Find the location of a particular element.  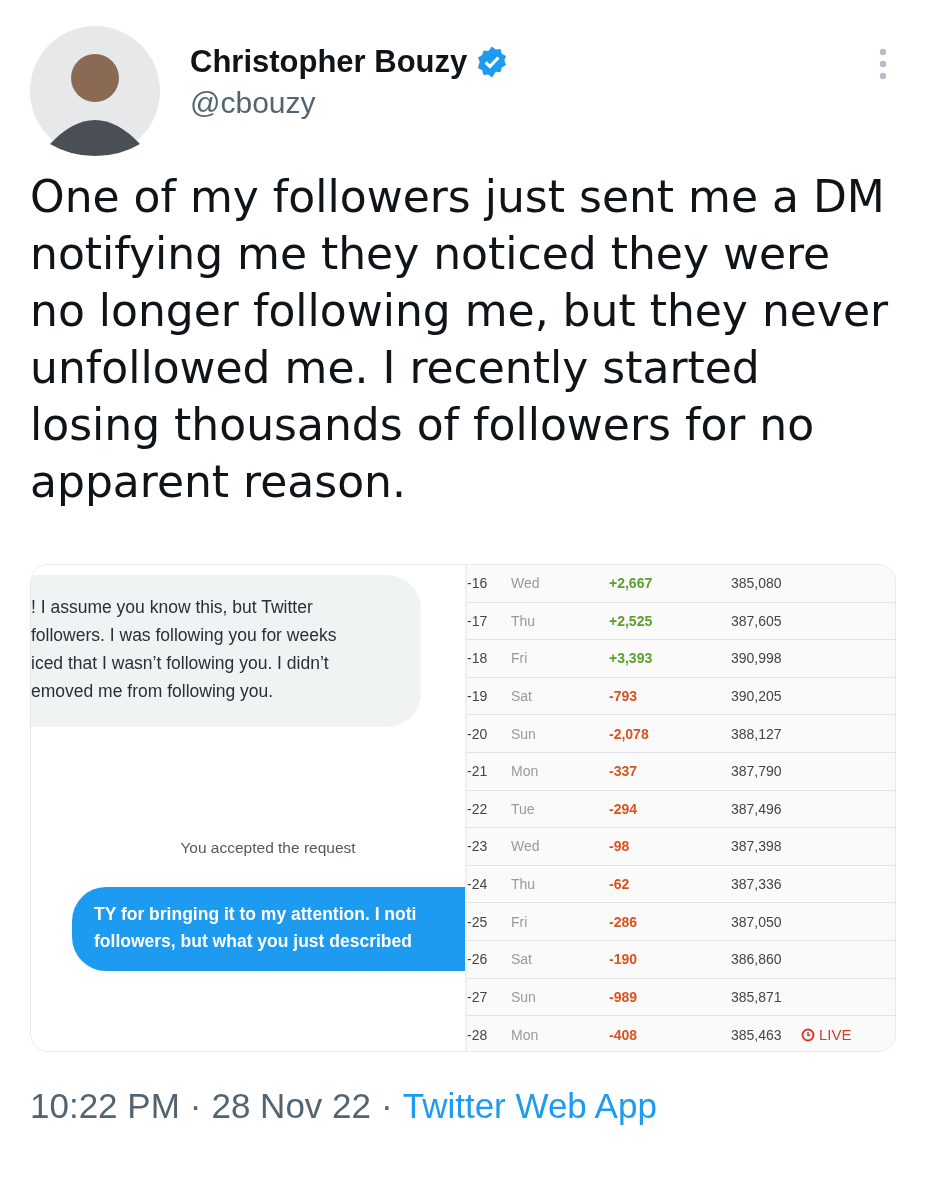

date-cell-text: -19 is located at coordinates (478, 696).